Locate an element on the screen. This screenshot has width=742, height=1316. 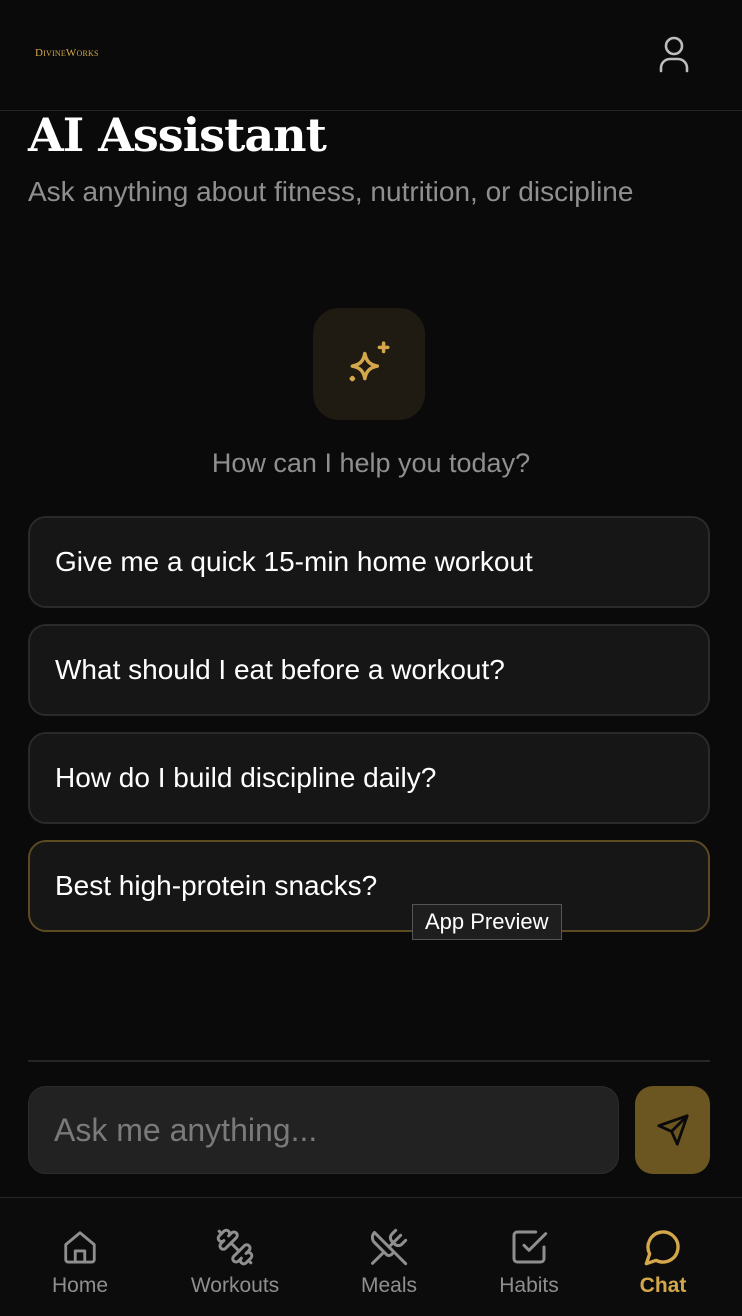
sparkles-icon is located at coordinates (369, 361).